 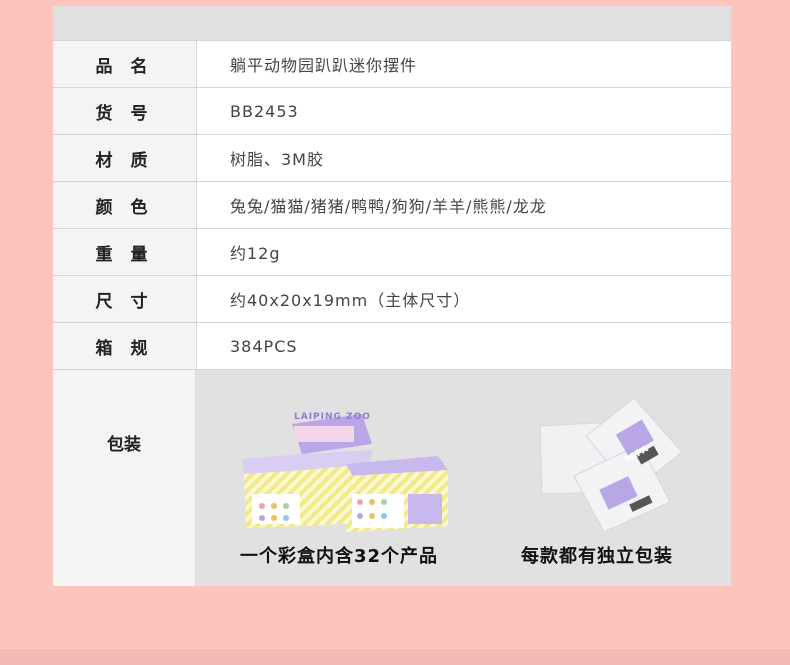 I want to click on spec-label: 货 号, so click(x=125, y=111).